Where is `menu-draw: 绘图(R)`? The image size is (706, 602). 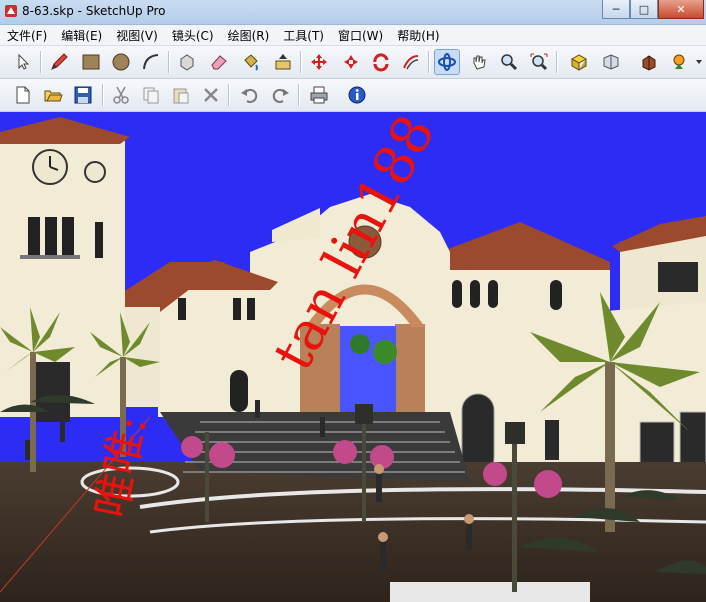
menu-draw: 绘图(R) is located at coordinates (249, 35).